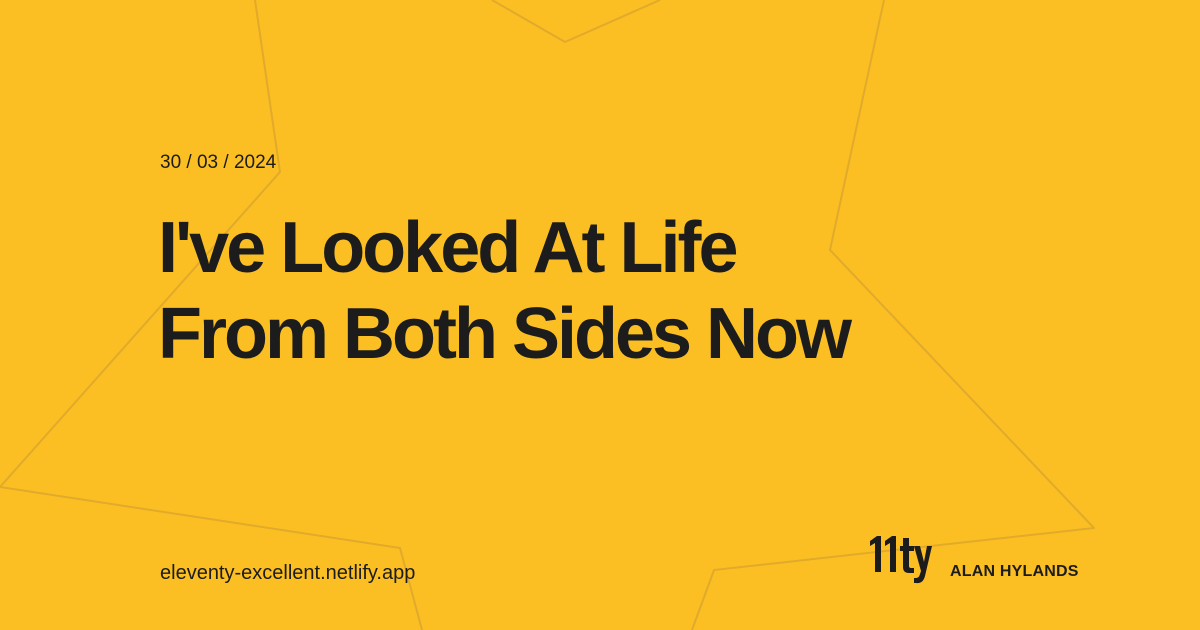  I want to click on post-date: 30 / 03 / 2024, so click(218, 162).